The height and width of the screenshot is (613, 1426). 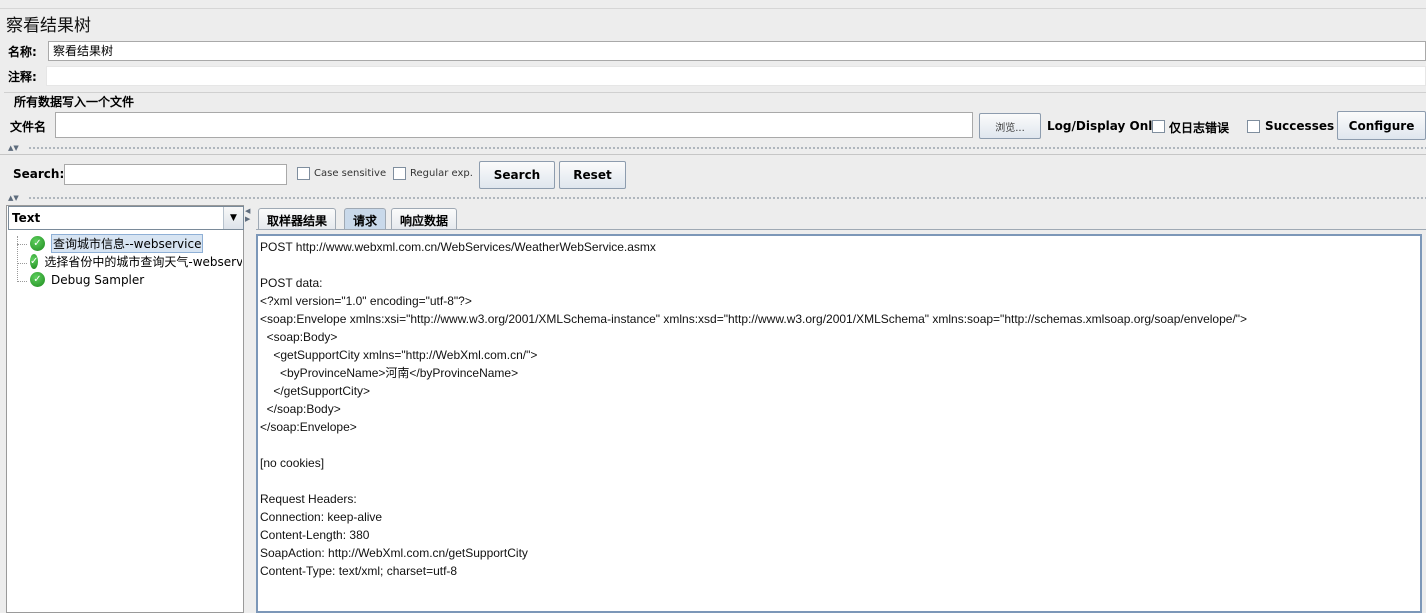 I want to click on errors-only-label: 仅日志错误, so click(x=1199, y=128).